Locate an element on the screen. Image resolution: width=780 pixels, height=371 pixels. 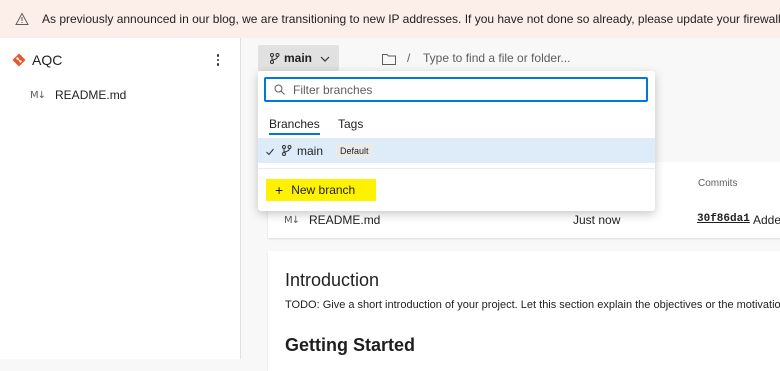
table-row: M↓ README.md is located at coordinates (332, 220).